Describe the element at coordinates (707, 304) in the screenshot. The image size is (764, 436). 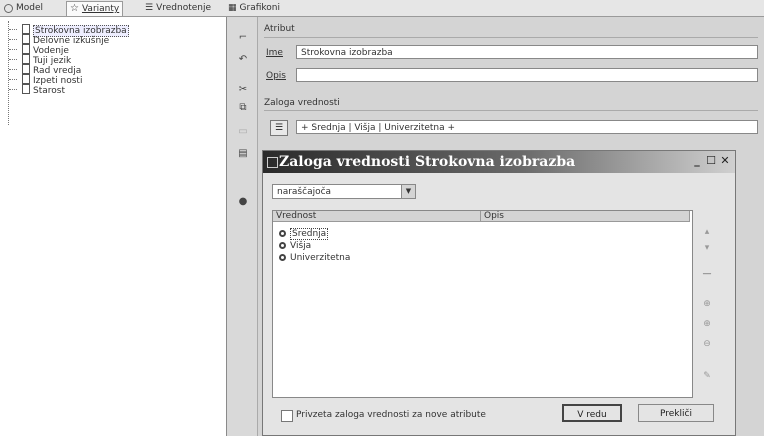
I see `add-icon: ⊕` at that location.